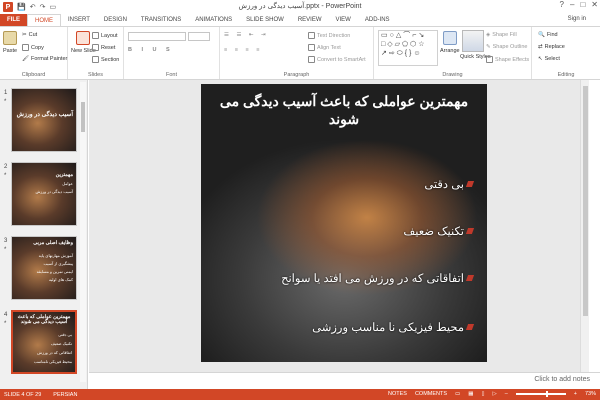 The height and width of the screenshot is (400, 600). Describe the element at coordinates (488, 35) in the screenshot. I see `paint-bucket-icon: ◈` at that location.